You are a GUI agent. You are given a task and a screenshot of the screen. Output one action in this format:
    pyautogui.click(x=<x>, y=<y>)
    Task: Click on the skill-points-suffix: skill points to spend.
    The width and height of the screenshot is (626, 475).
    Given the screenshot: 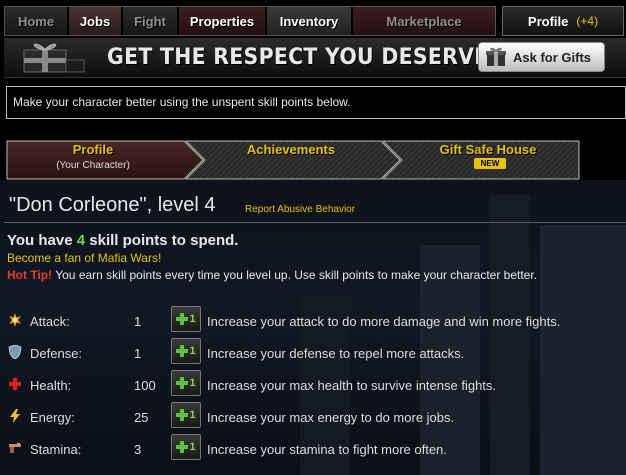 What is the action you would take?
    pyautogui.click(x=164, y=240)
    